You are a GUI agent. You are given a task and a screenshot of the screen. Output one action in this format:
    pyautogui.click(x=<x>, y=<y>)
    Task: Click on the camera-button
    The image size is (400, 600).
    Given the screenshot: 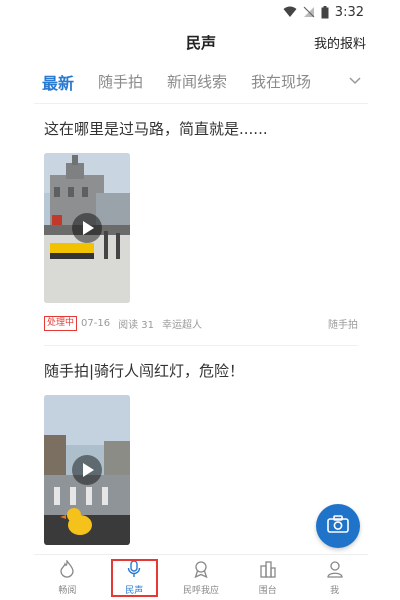 What is the action you would take?
    pyautogui.click(x=338, y=526)
    